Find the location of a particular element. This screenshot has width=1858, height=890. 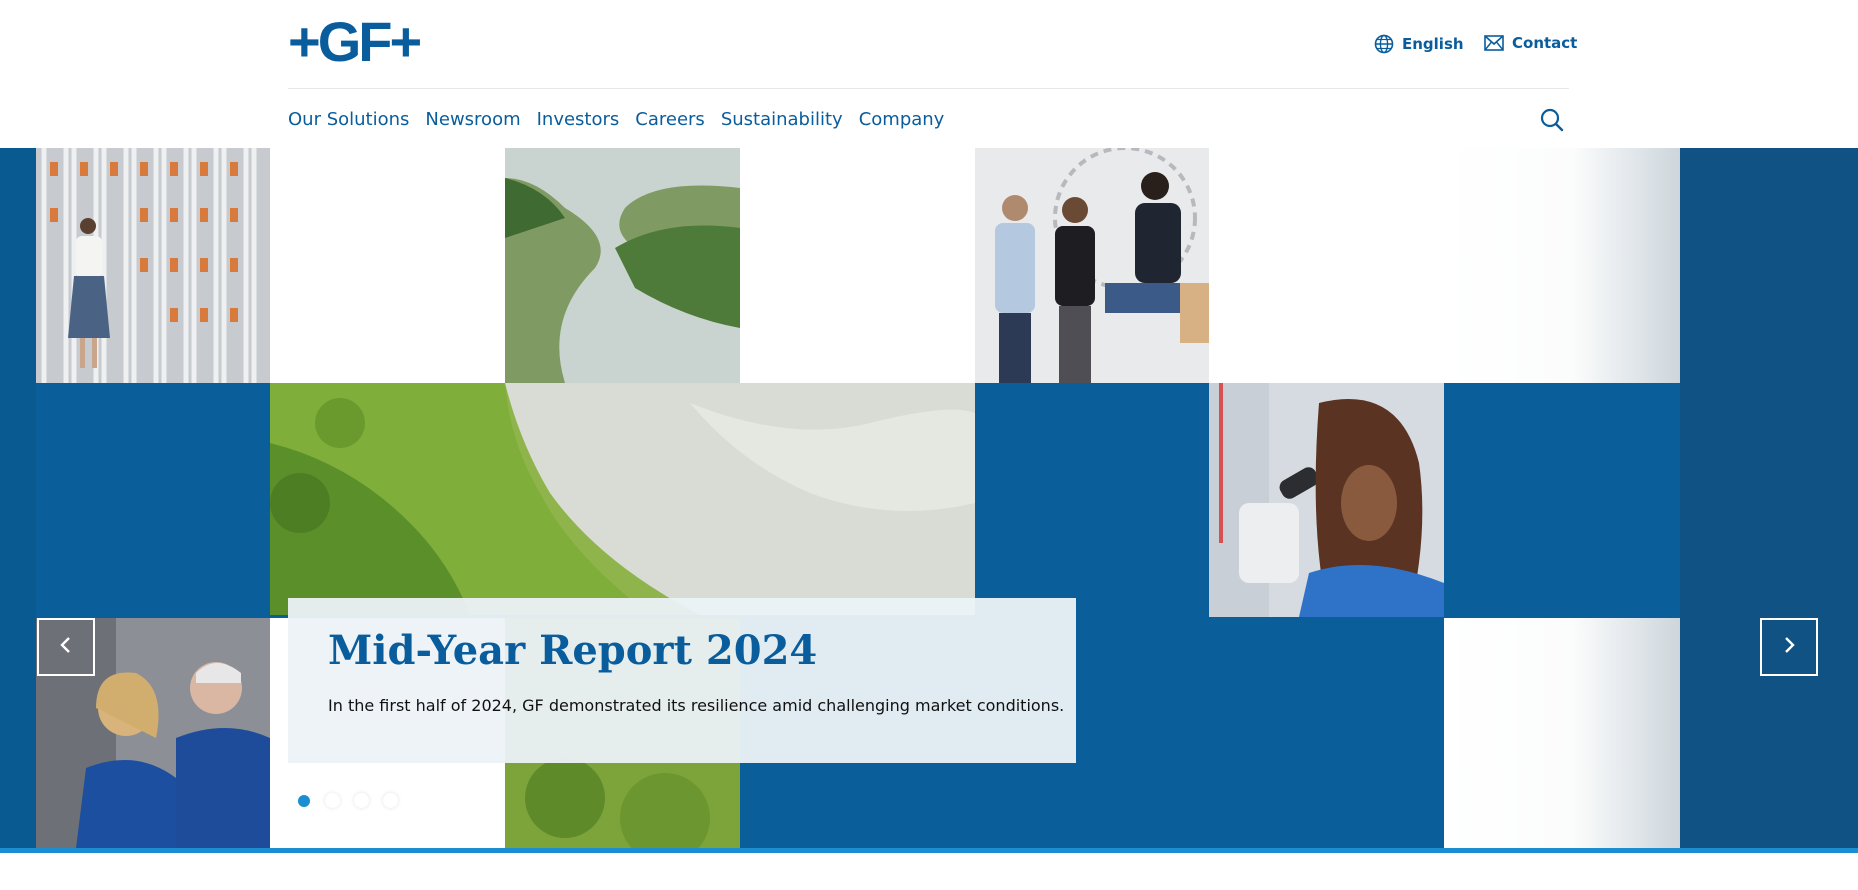

image-pipe-facility is located at coordinates (153, 265).